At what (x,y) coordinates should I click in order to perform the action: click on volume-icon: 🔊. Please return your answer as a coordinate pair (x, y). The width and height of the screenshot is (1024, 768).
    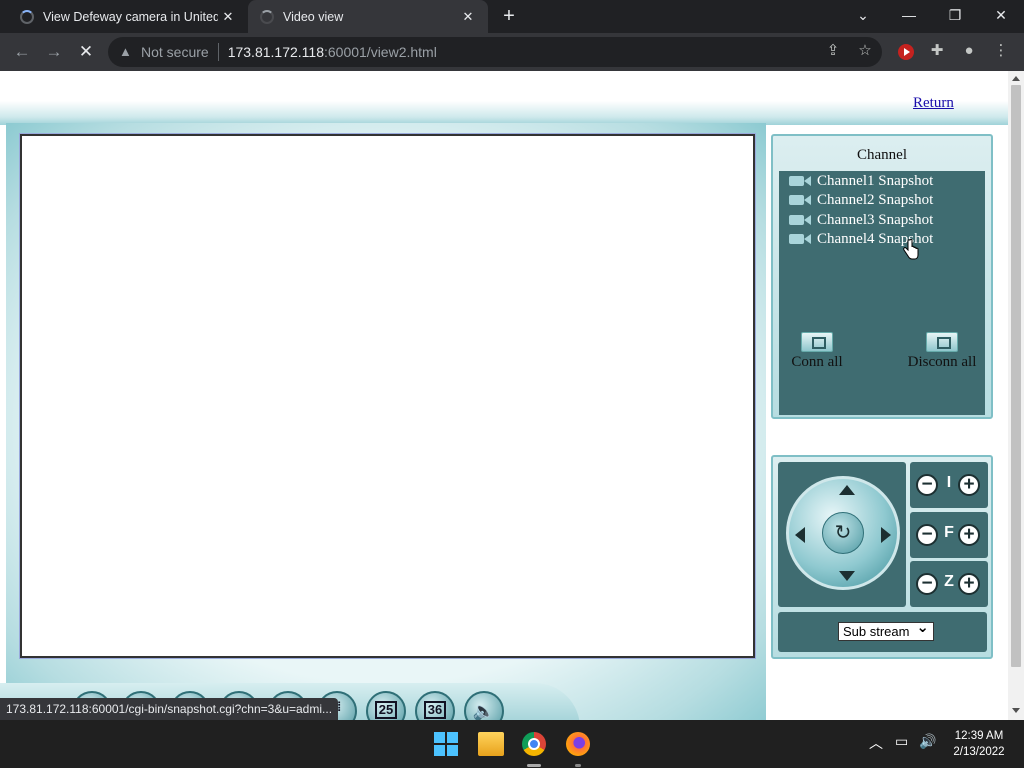
    Looking at the image, I should click on (927, 741).